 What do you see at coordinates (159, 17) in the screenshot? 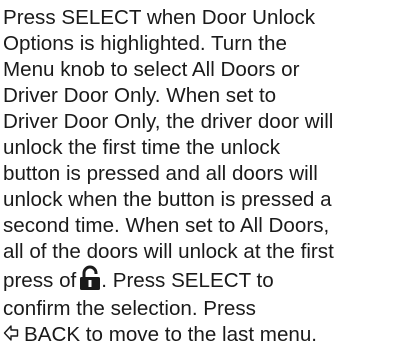
I see `text-line: Press SELECT when Door Unlock` at bounding box center [159, 17].